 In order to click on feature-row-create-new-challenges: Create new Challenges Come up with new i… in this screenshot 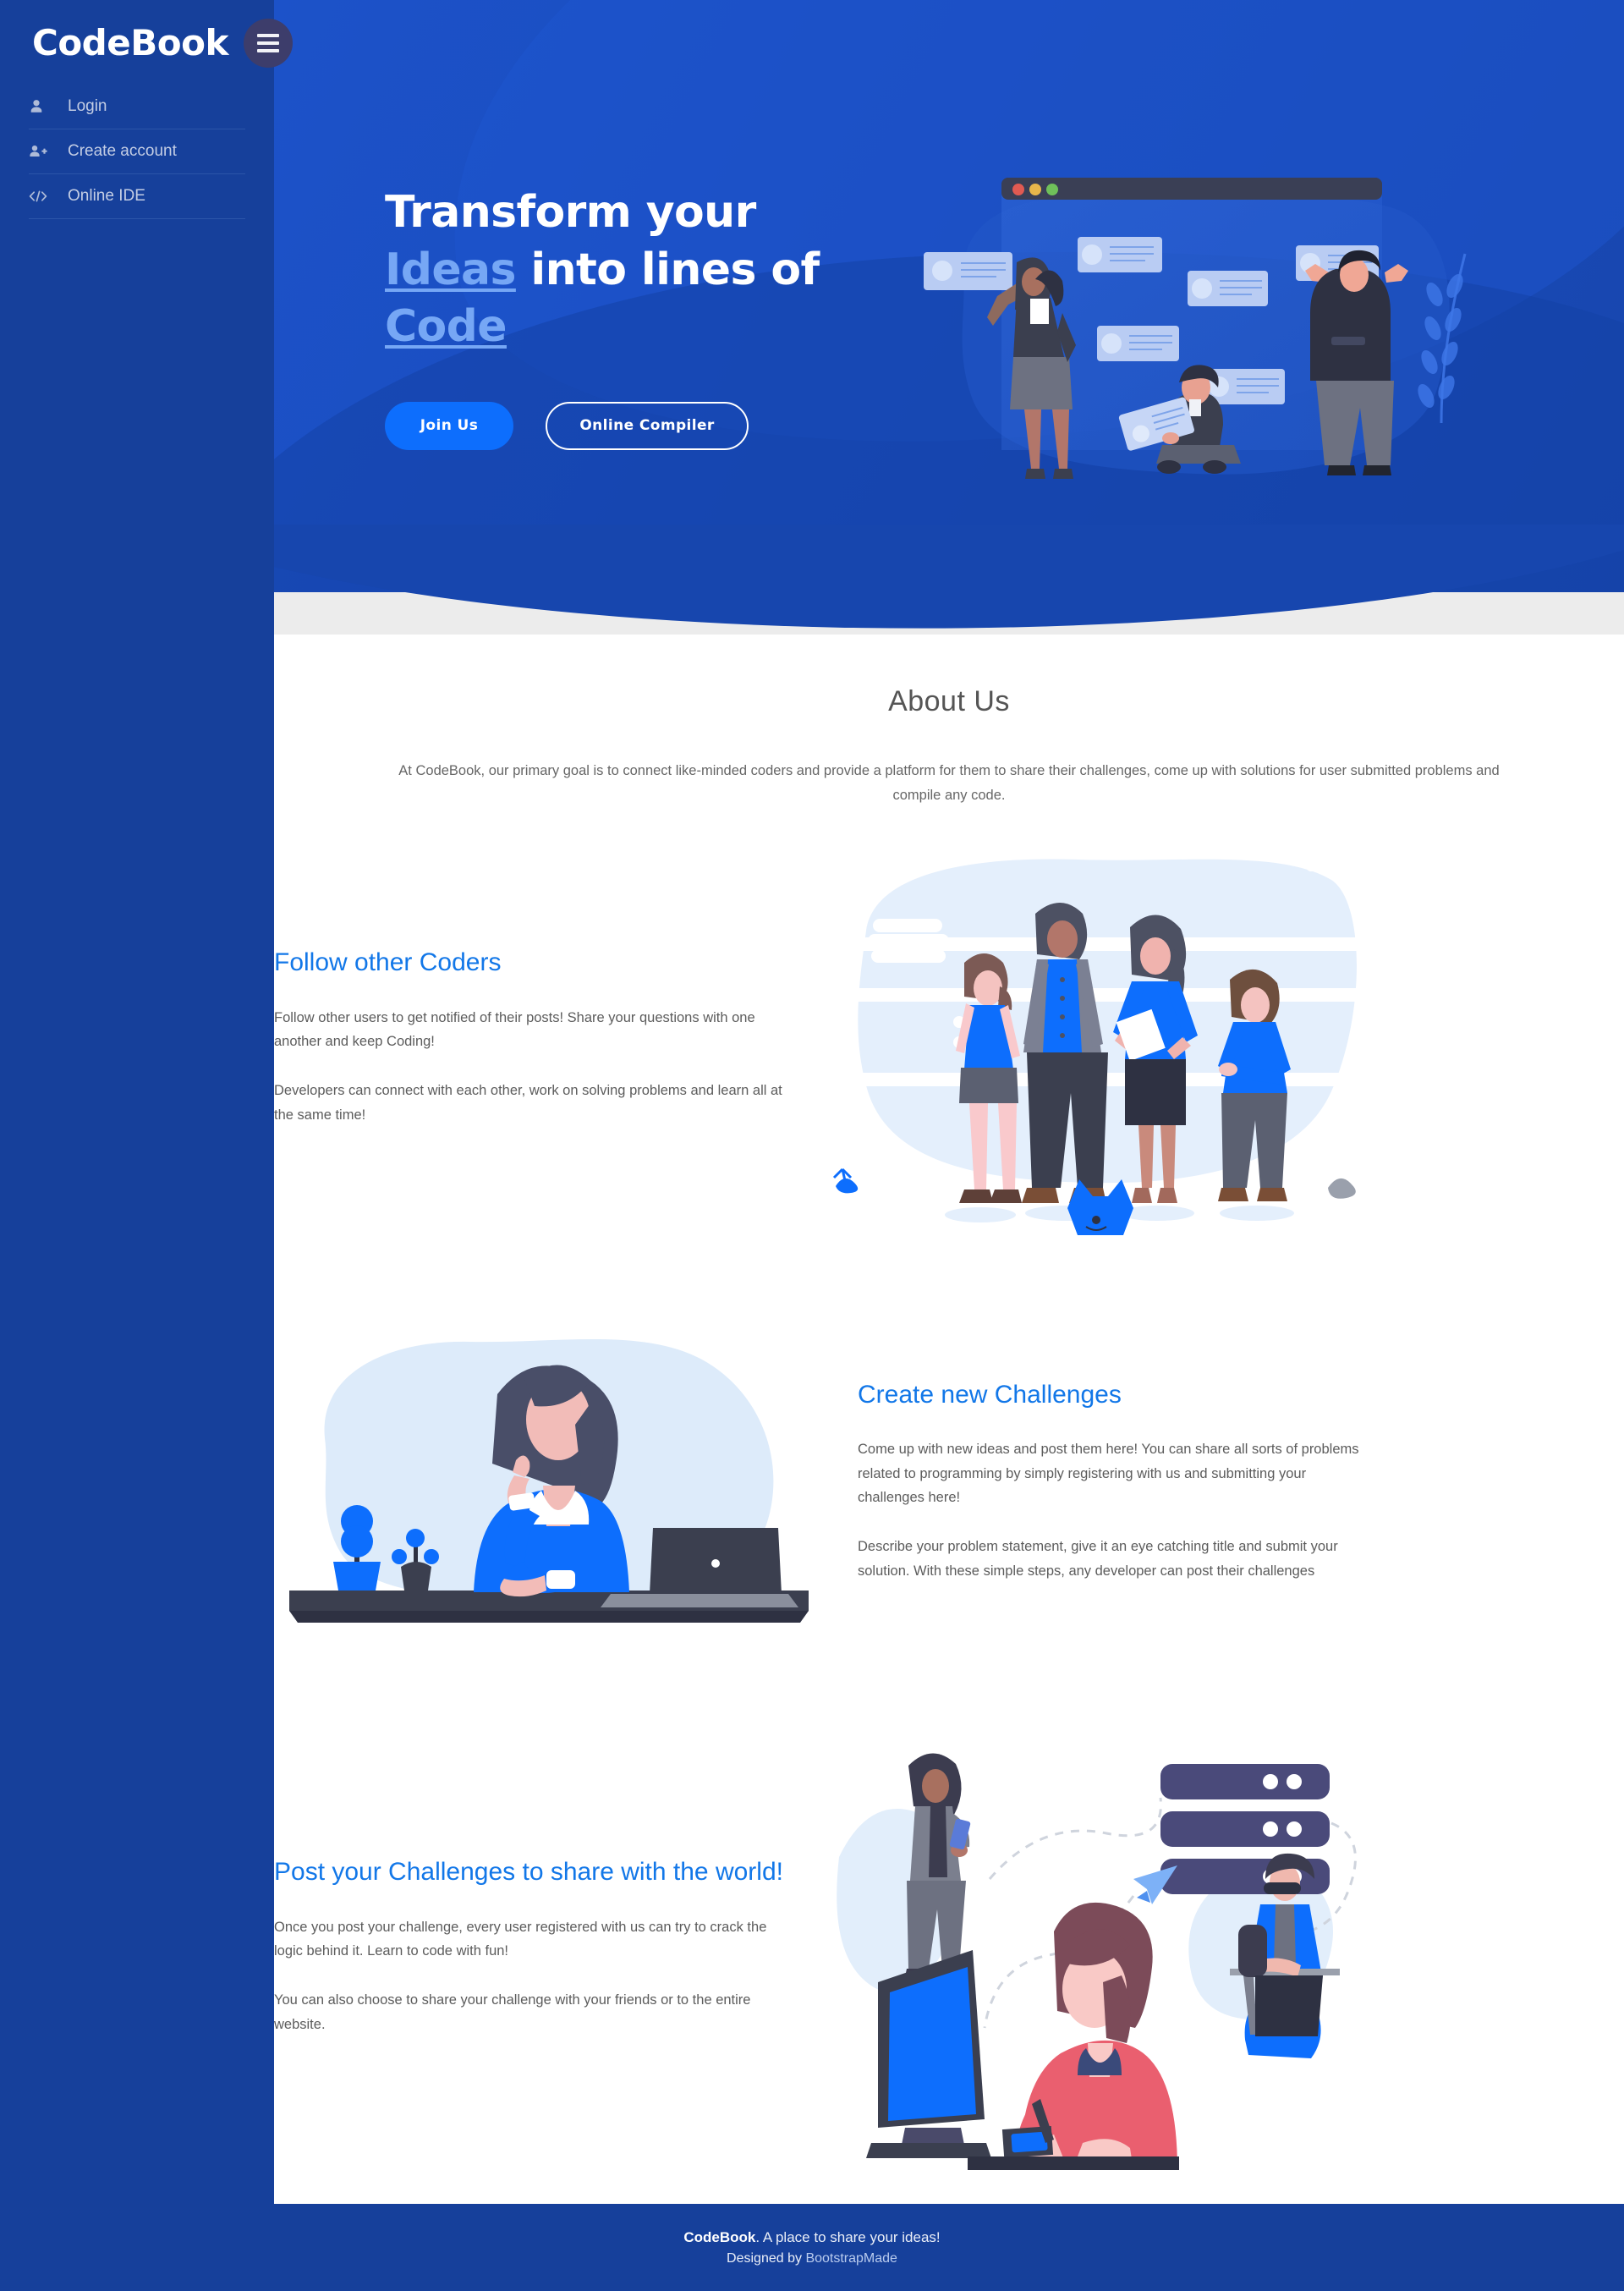, I will do `click(837, 1481)`.